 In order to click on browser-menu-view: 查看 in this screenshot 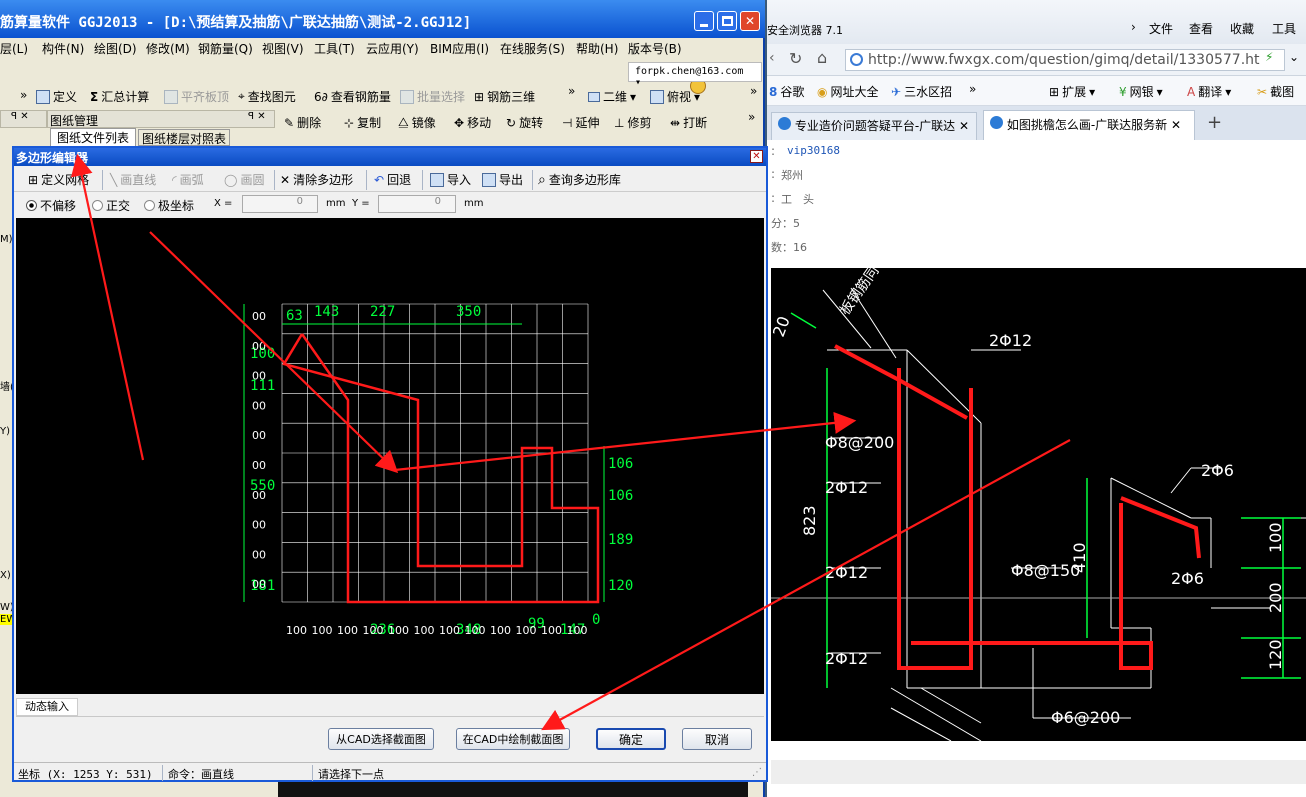, I will do `click(1201, 28)`.